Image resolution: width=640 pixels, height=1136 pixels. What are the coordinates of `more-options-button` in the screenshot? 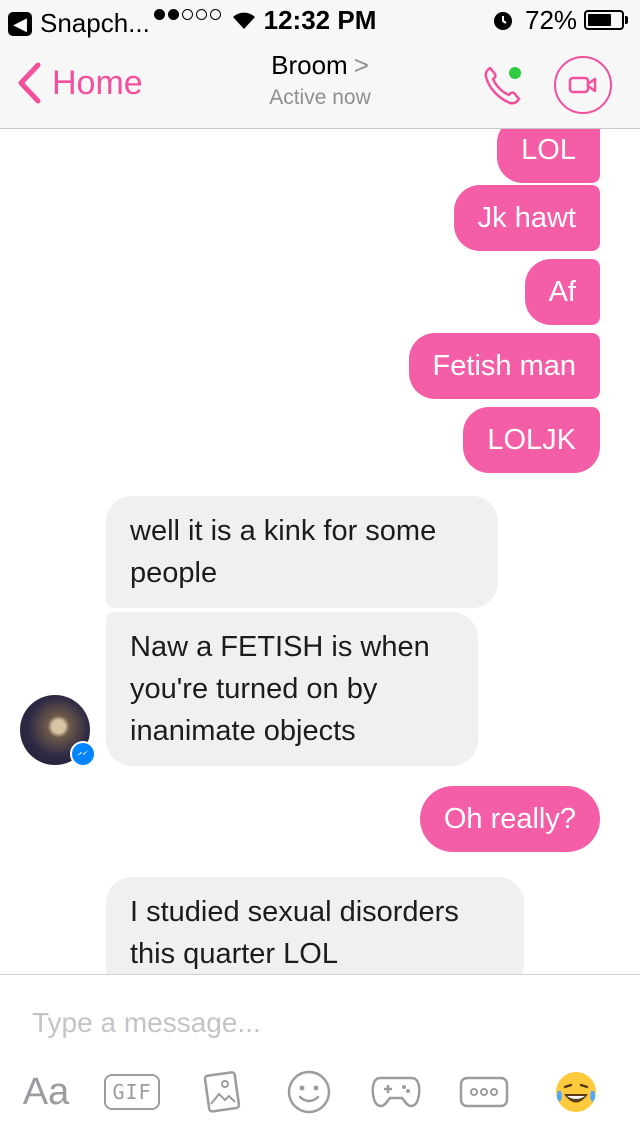 It's located at (484, 1092).